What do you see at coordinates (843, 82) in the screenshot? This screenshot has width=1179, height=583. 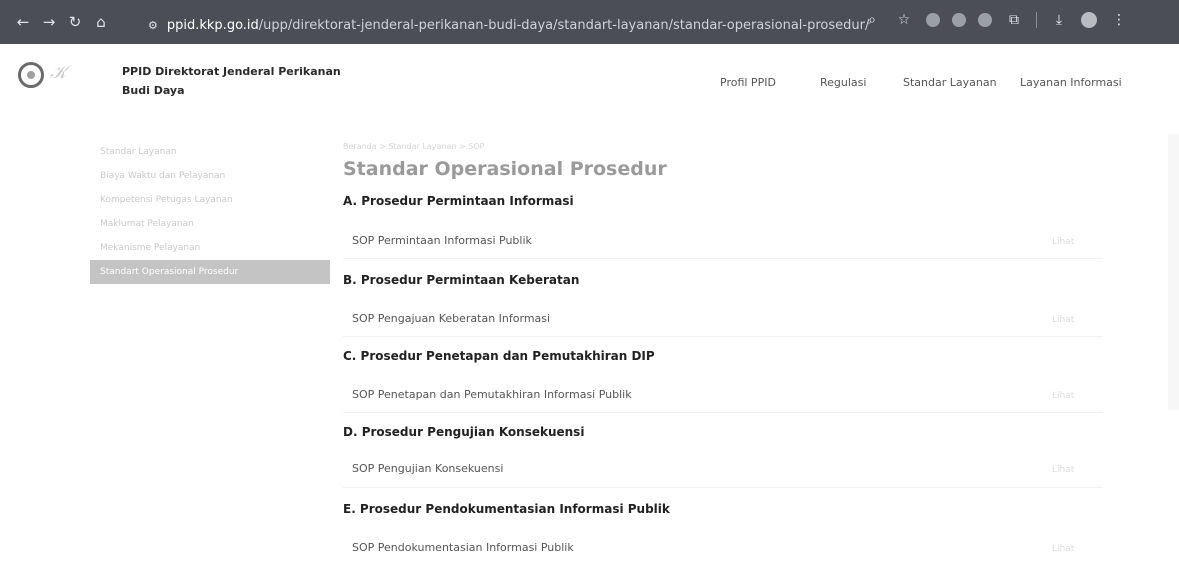 I see `nav-regulasi: Regulasi` at bounding box center [843, 82].